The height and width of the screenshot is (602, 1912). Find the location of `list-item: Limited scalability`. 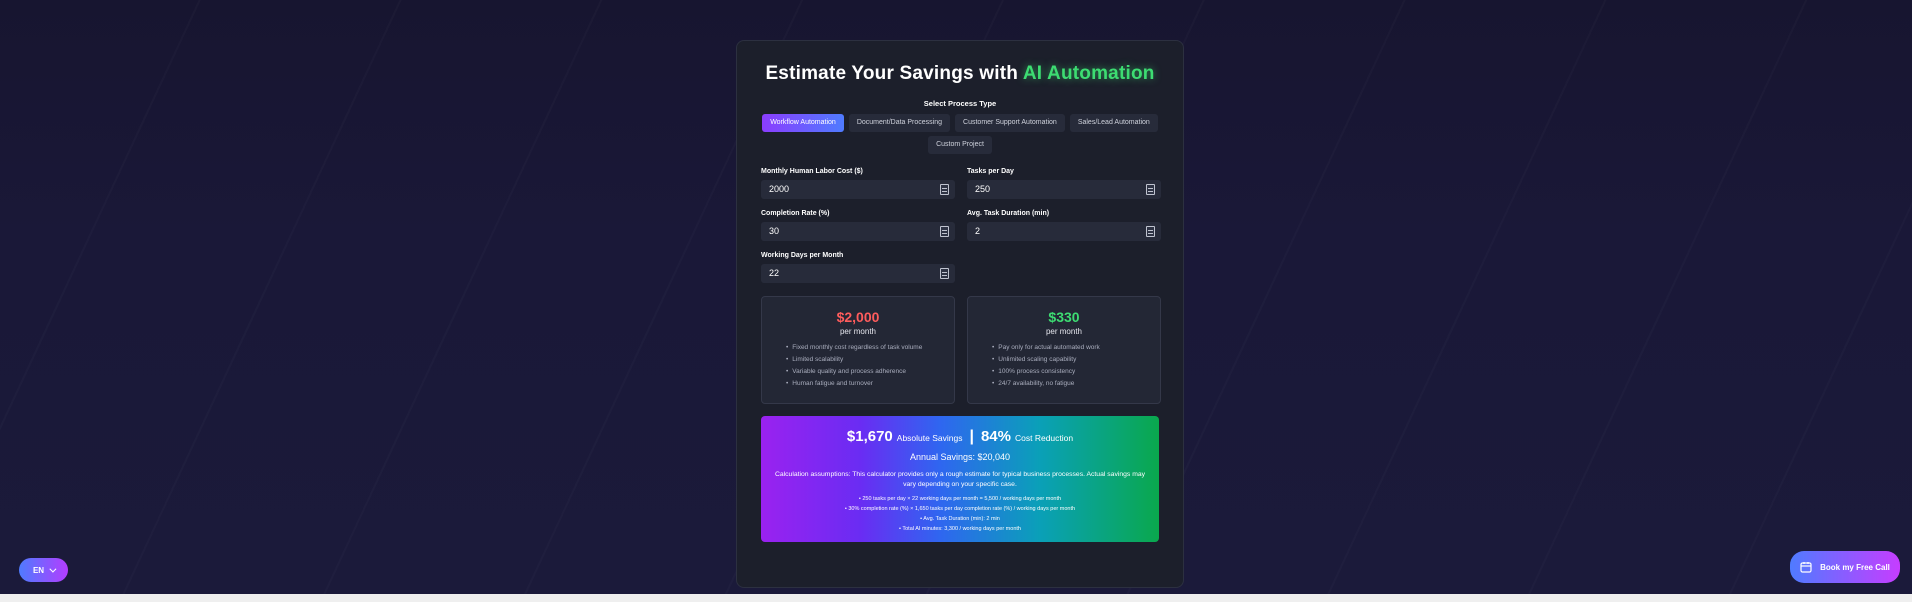

list-item: Limited scalability is located at coordinates (870, 360).